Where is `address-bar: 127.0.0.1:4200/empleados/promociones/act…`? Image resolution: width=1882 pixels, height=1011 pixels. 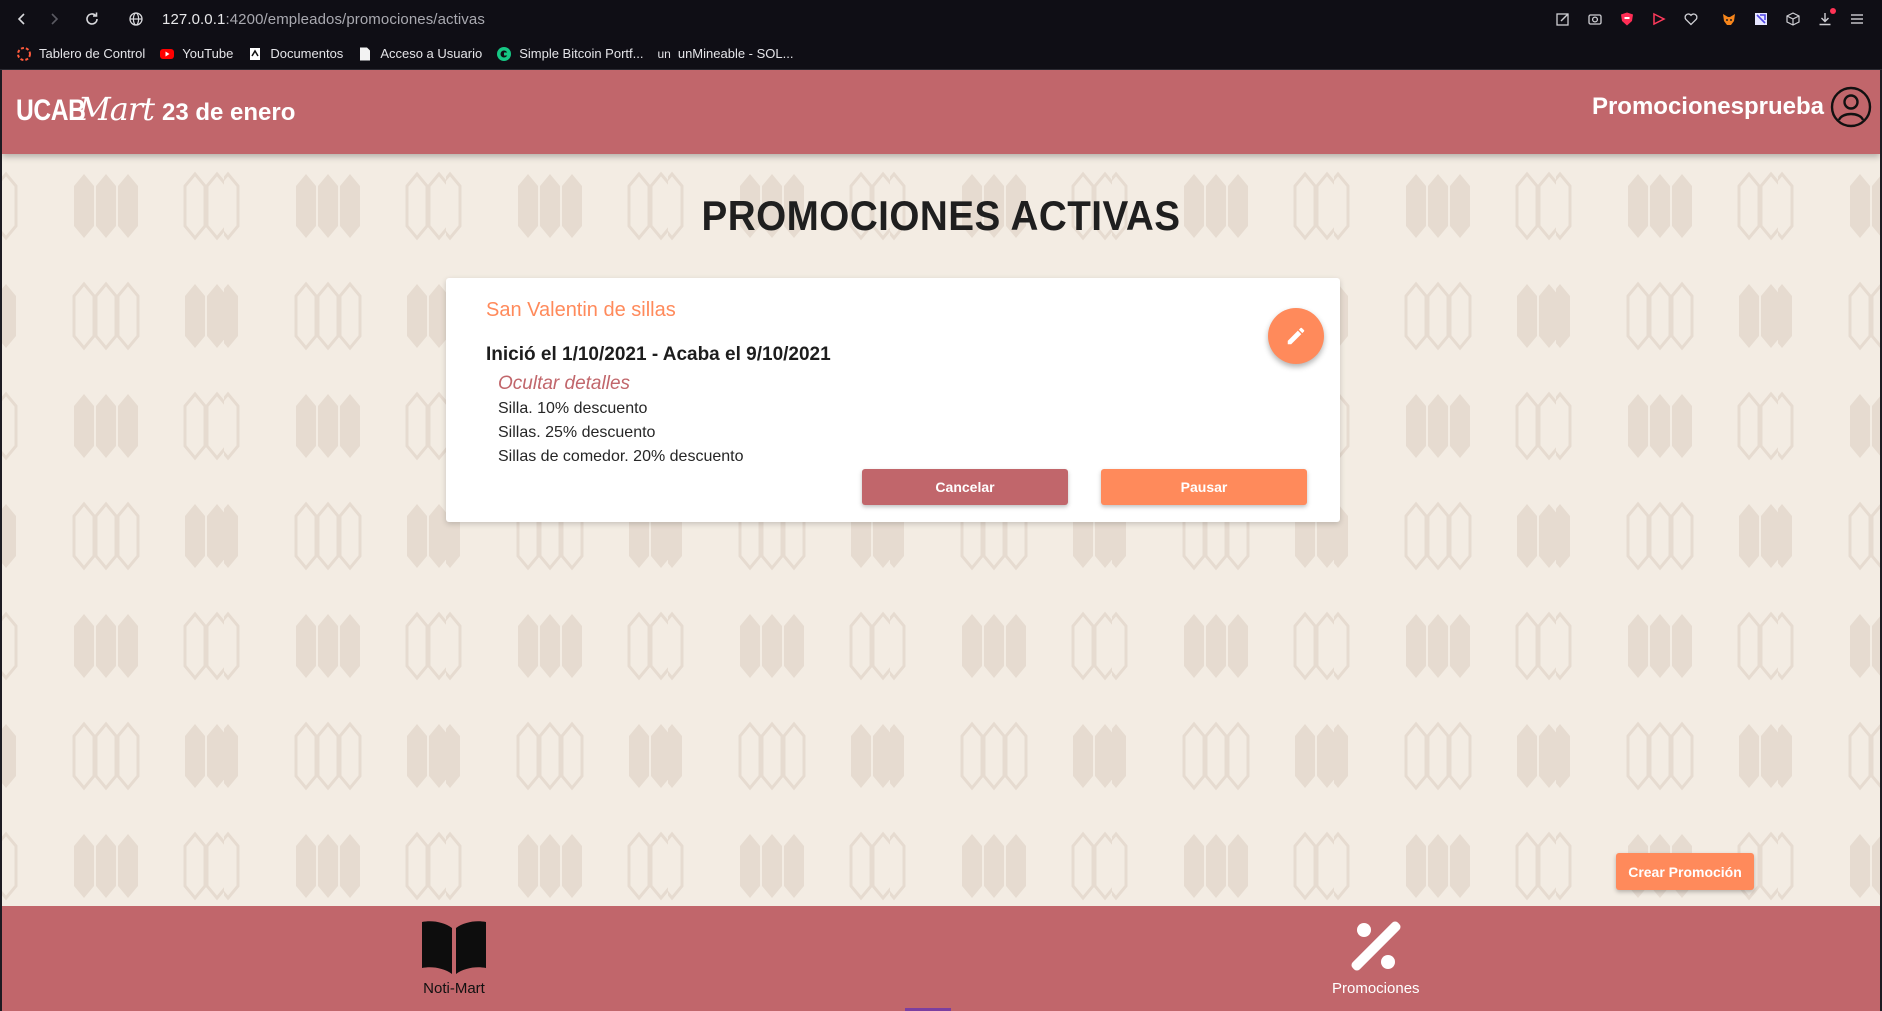 address-bar: 127.0.0.1:4200/empleados/promociones/act… is located at coordinates (304, 19).